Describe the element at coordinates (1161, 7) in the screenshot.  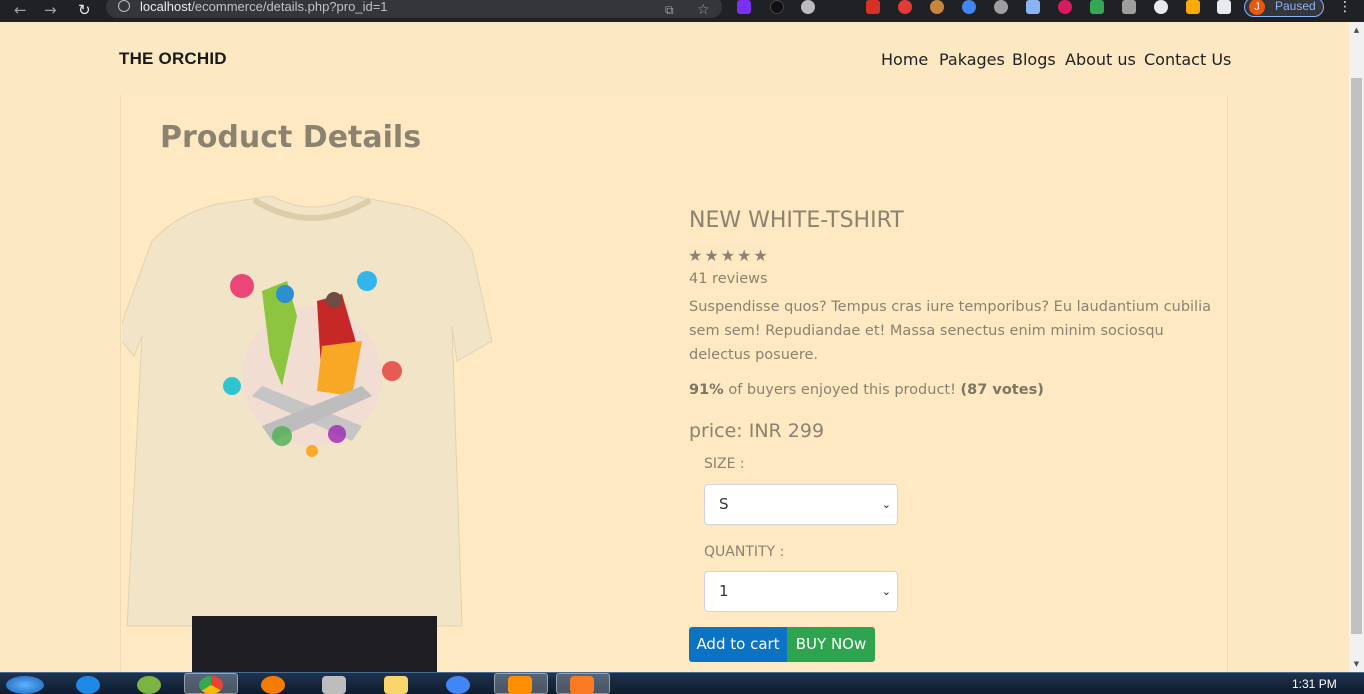
I see `gear-extension-icon` at that location.